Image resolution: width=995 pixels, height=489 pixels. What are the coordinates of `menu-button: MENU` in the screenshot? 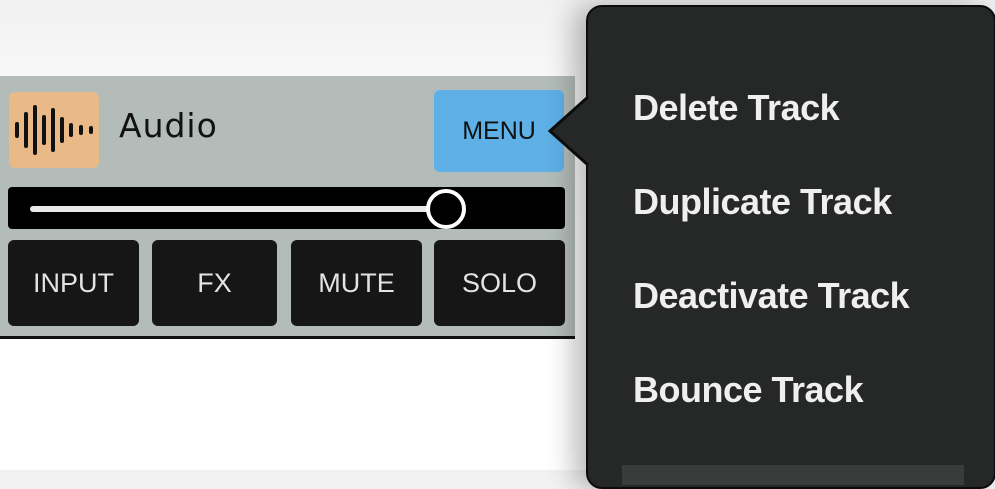 It's located at (499, 131).